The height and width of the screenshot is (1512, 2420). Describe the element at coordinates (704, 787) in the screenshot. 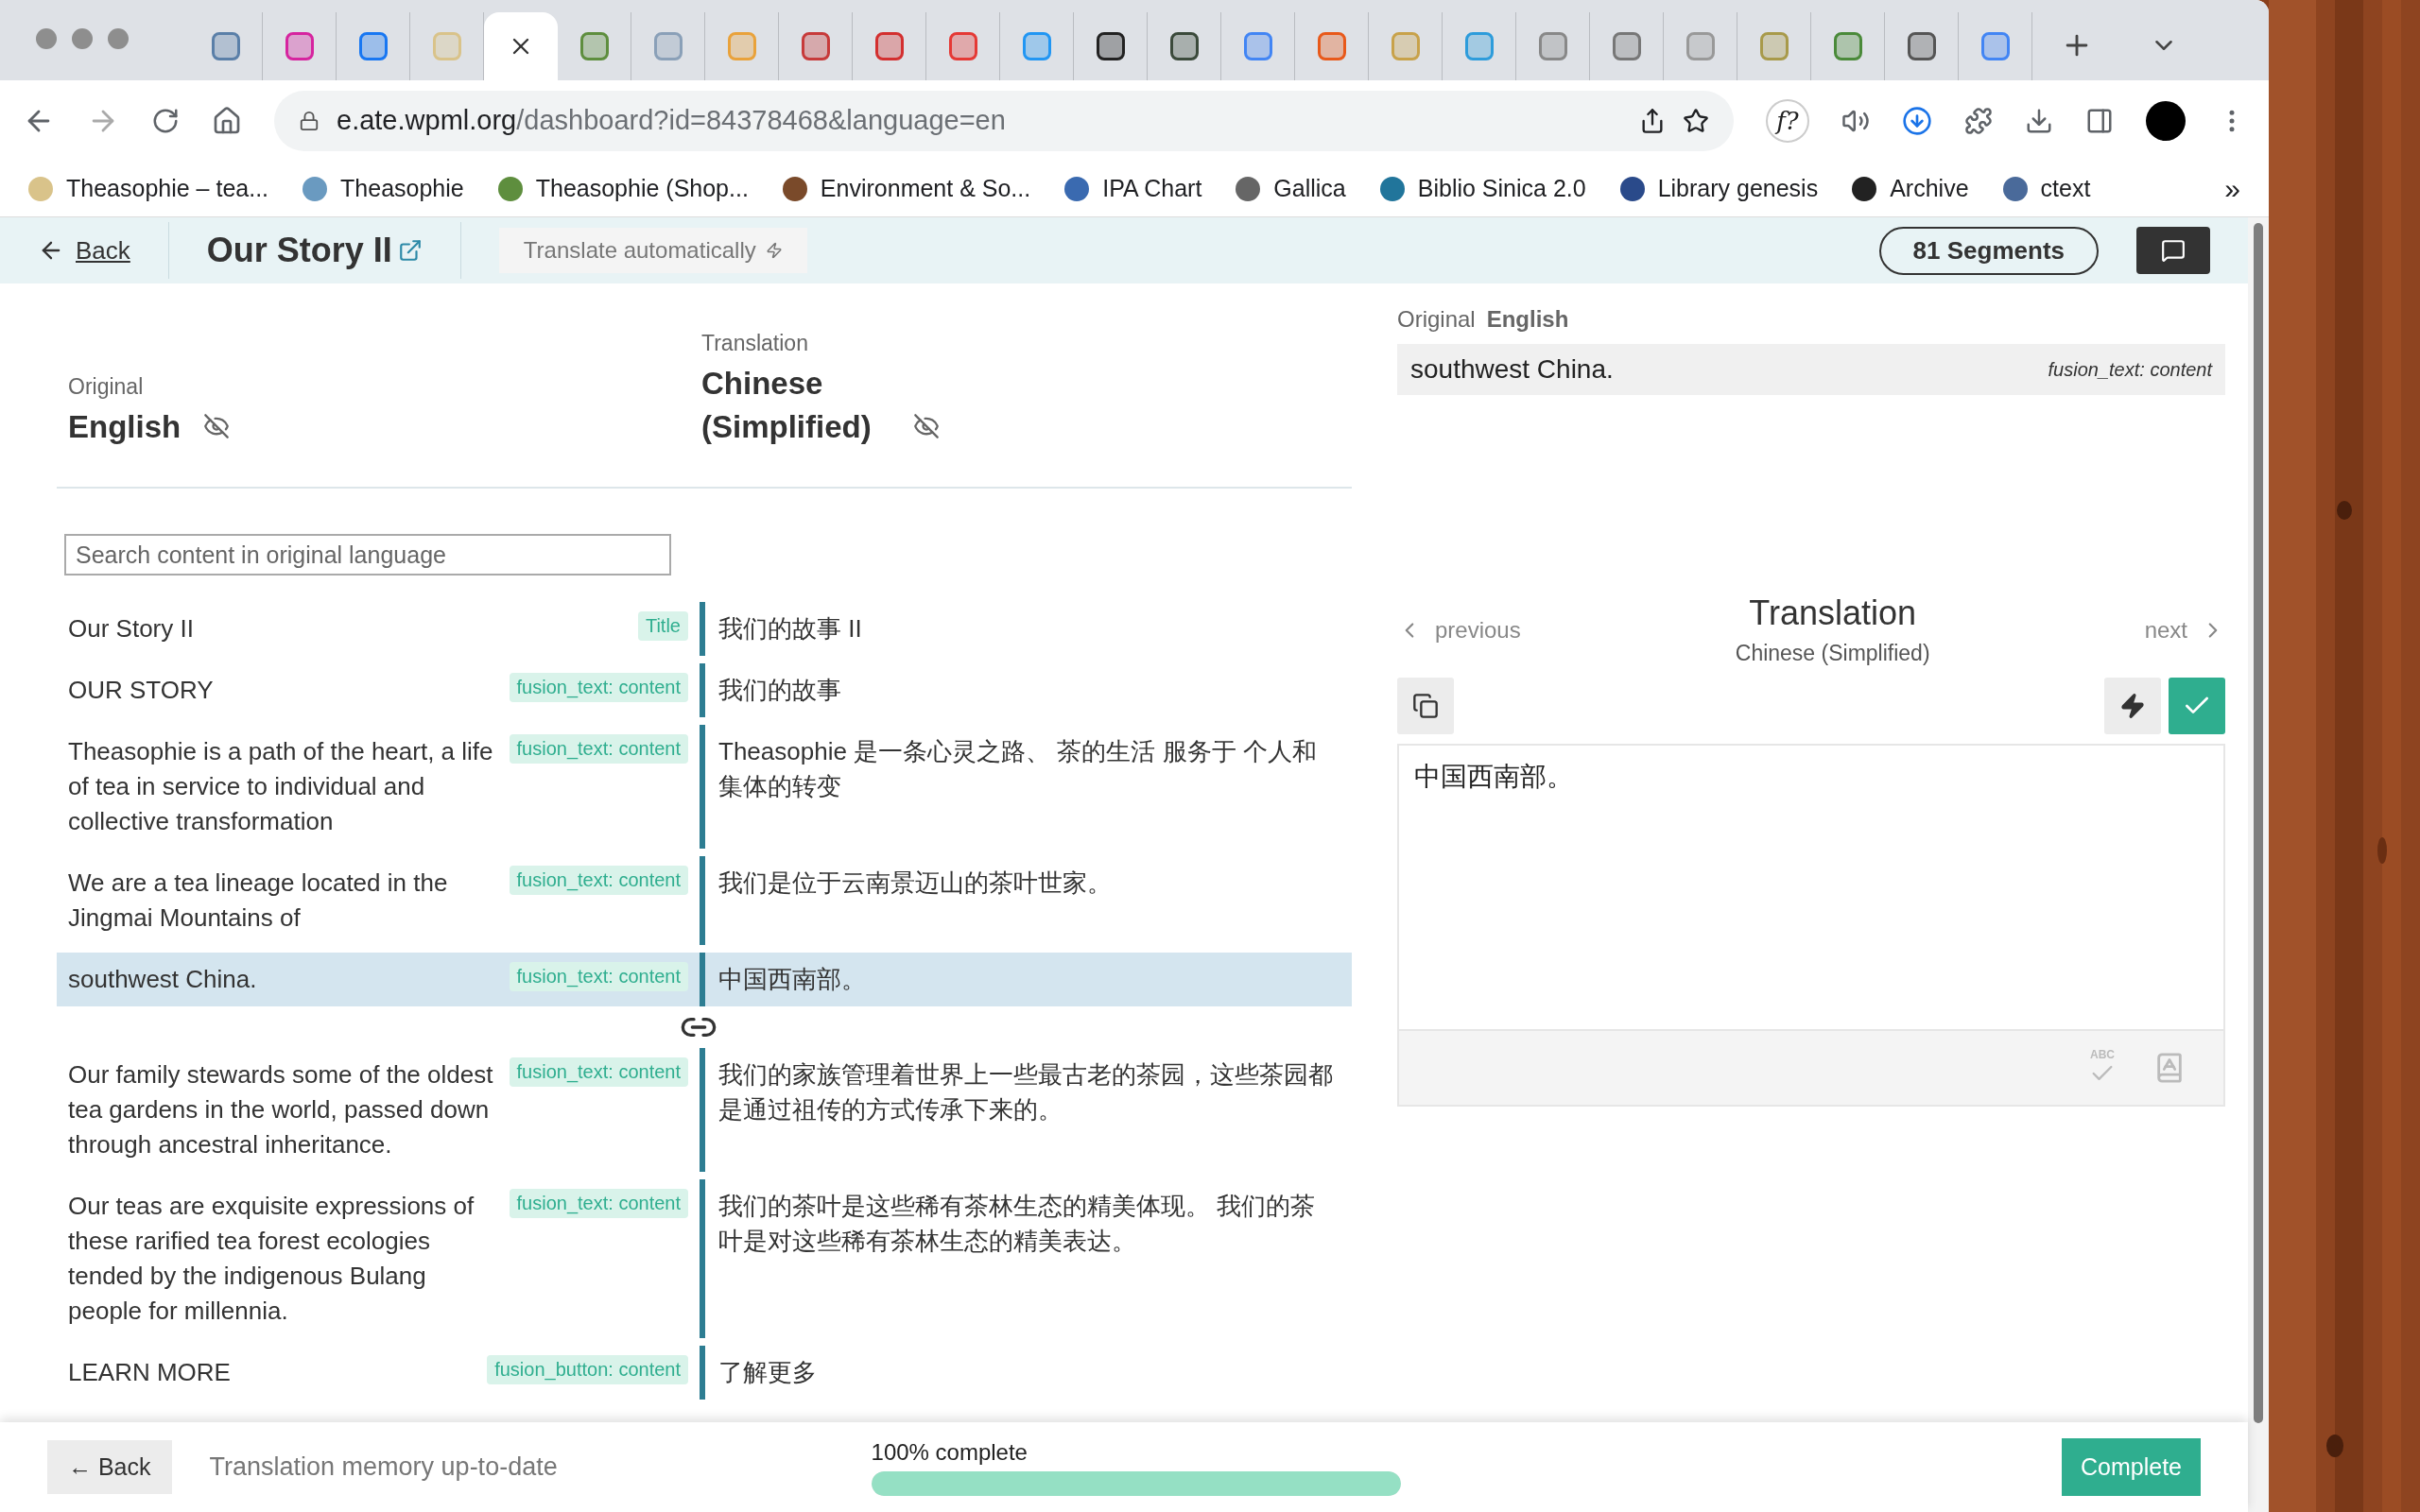

I see `segment-row: Theasophie is a path of the heart, a life of tea in service to individual and collective transformation fusion_text: content Theasophie 是一条心灵之路、 茶的生活 服务于 个人和集体的转变` at that location.